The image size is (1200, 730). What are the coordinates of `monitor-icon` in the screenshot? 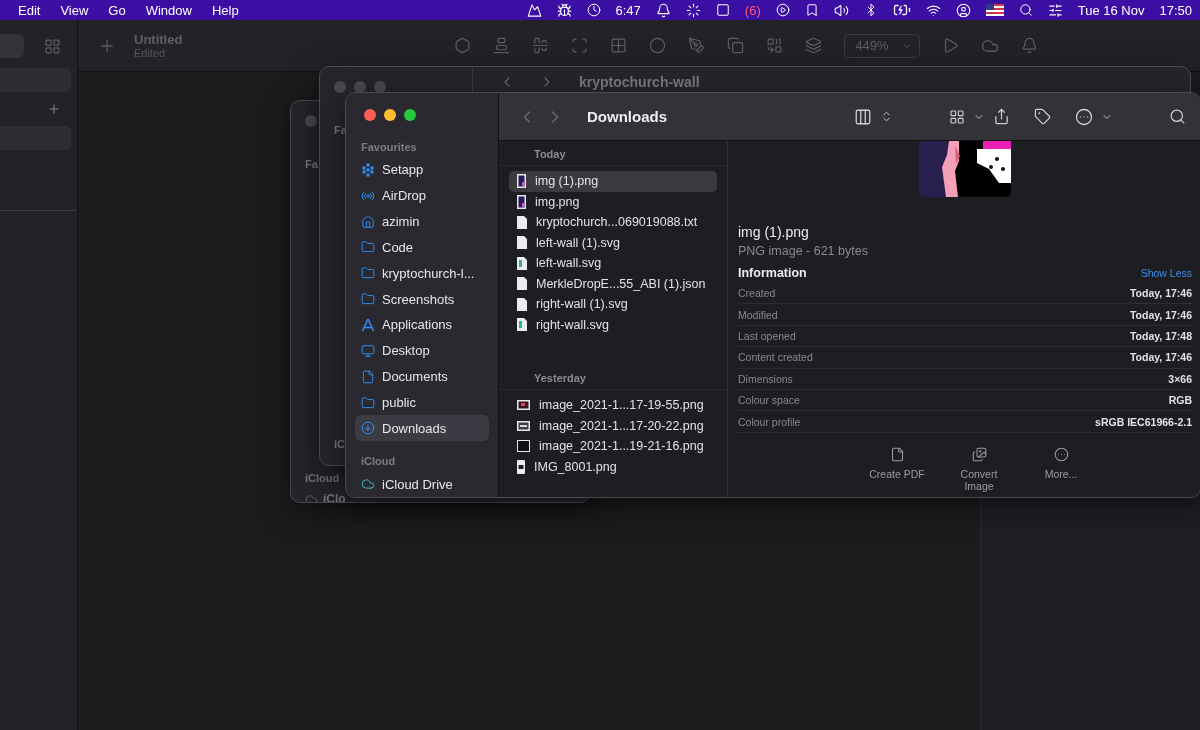 It's located at (368, 350).